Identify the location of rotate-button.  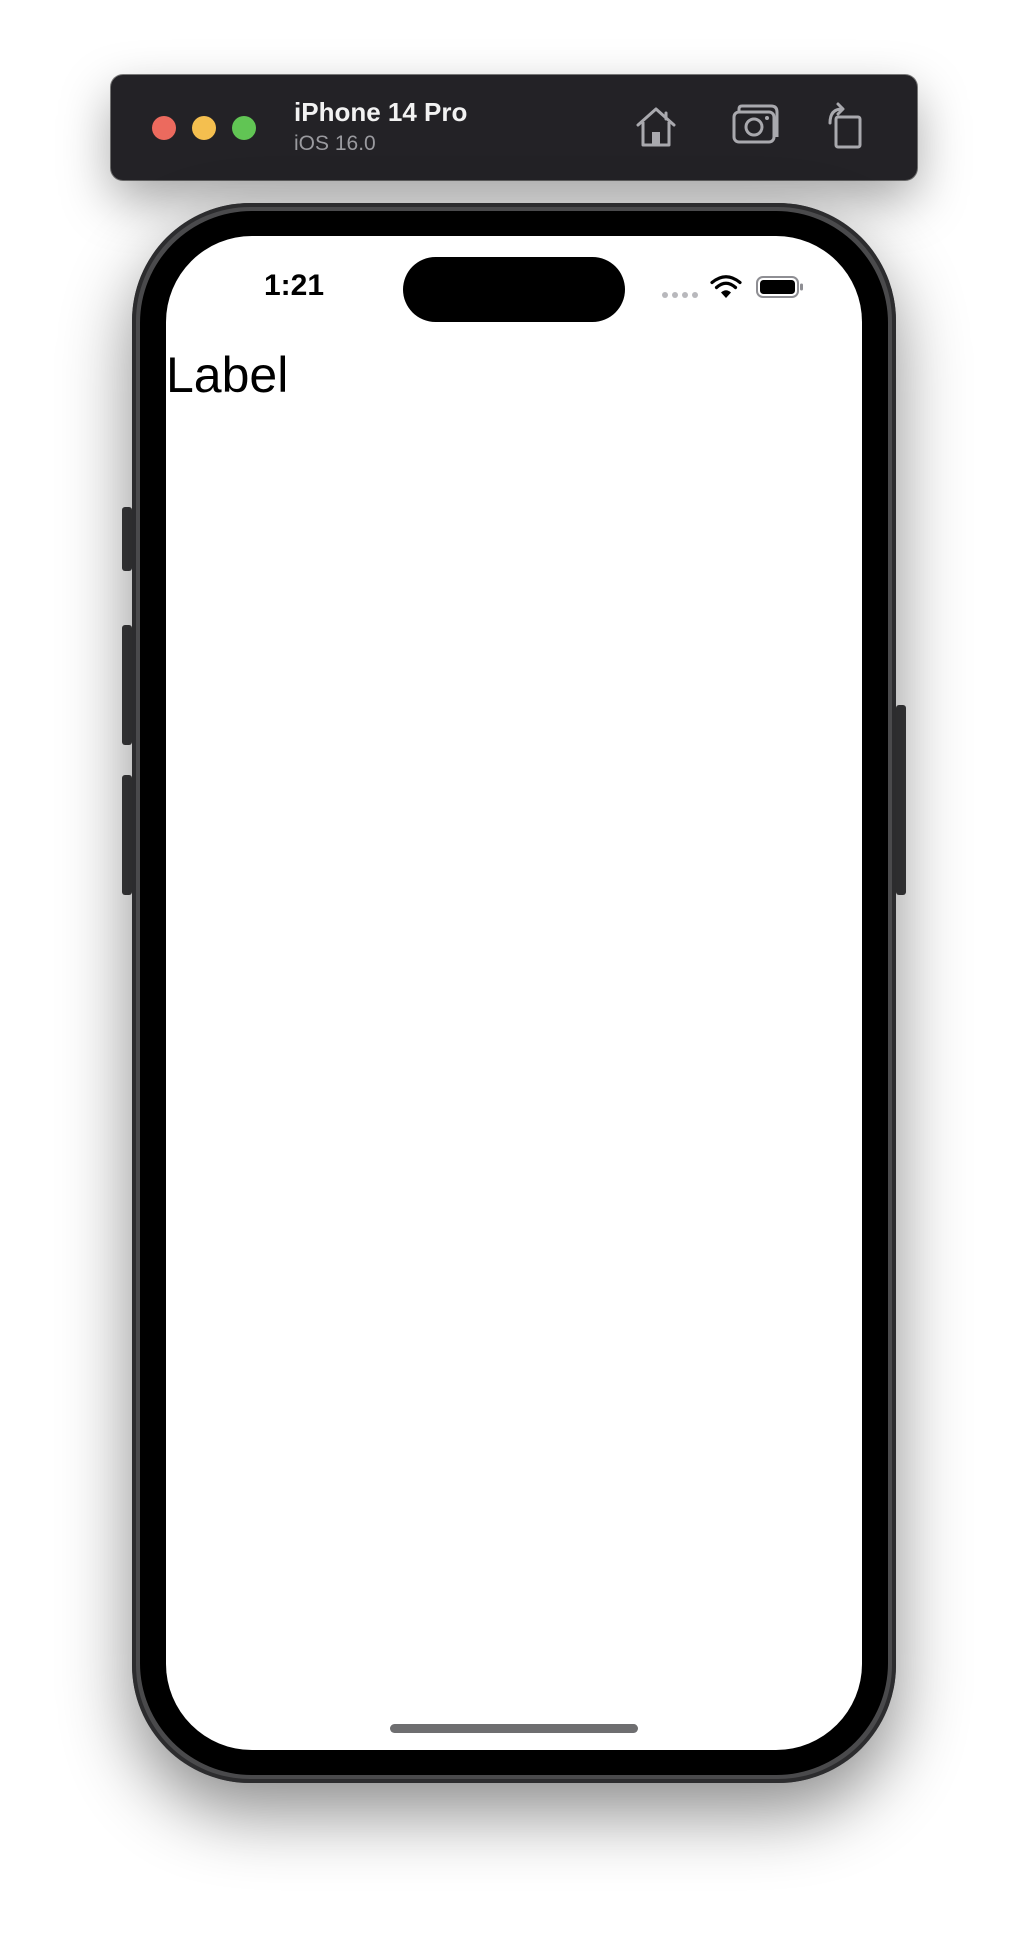
(846, 127).